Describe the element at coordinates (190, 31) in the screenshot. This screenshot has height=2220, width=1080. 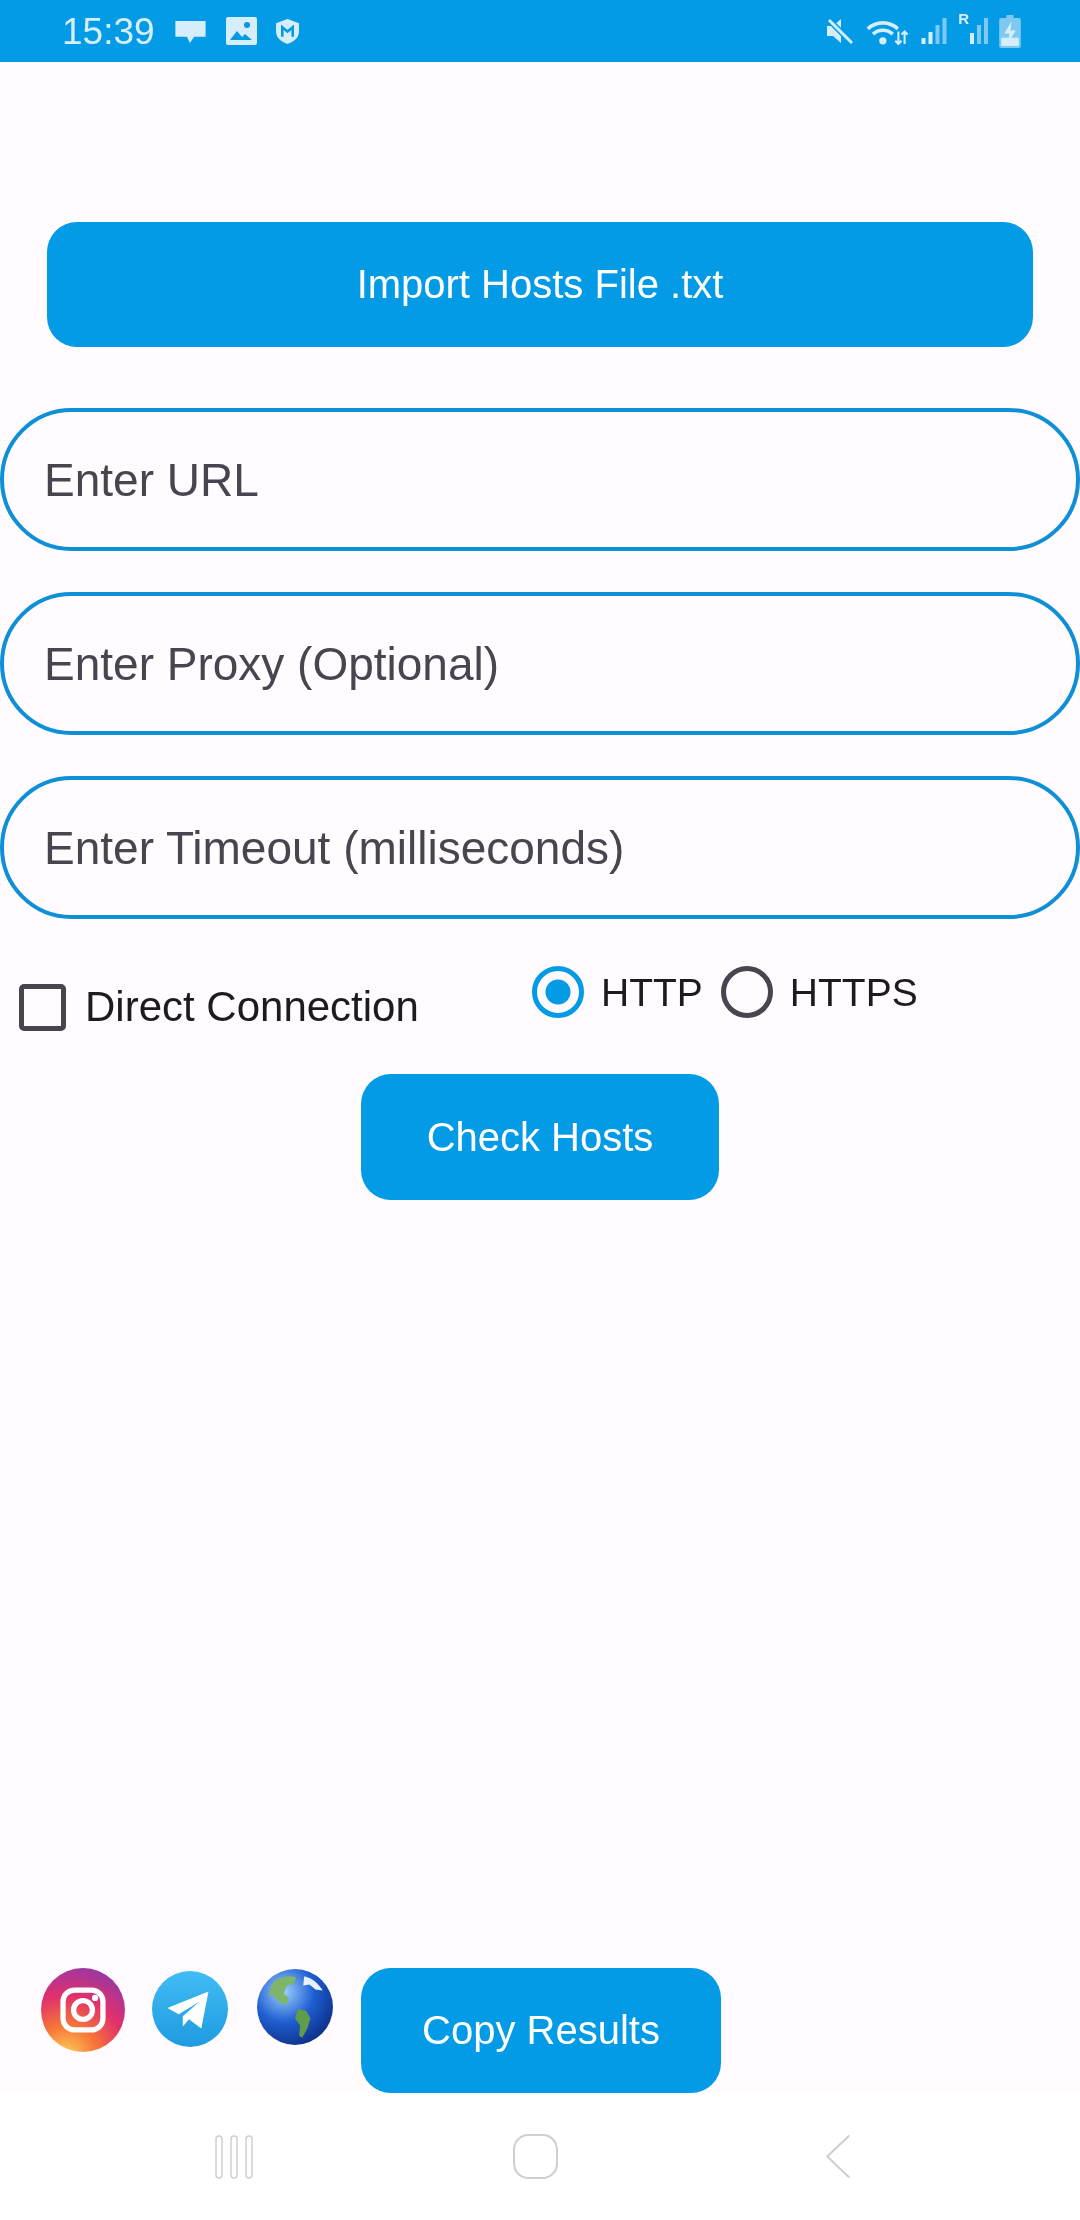
I see `message-icon` at that location.